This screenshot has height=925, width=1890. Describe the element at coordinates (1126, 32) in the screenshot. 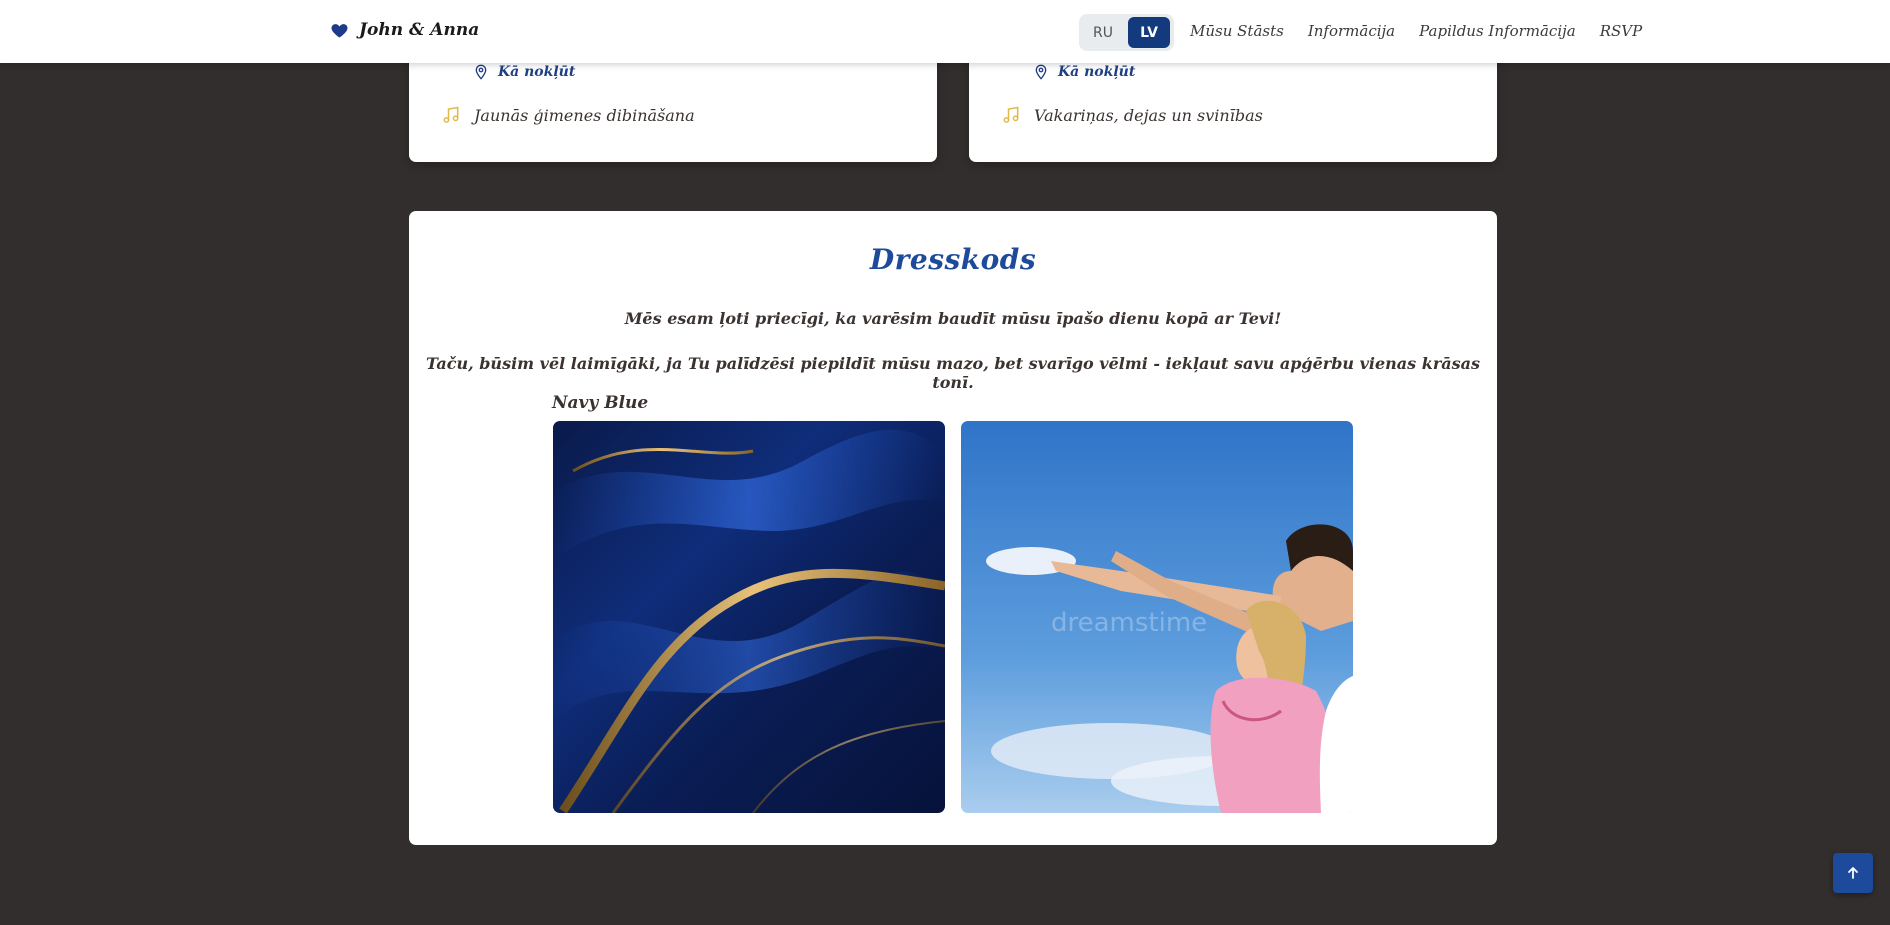

I see `language-switcher: RU LV` at that location.